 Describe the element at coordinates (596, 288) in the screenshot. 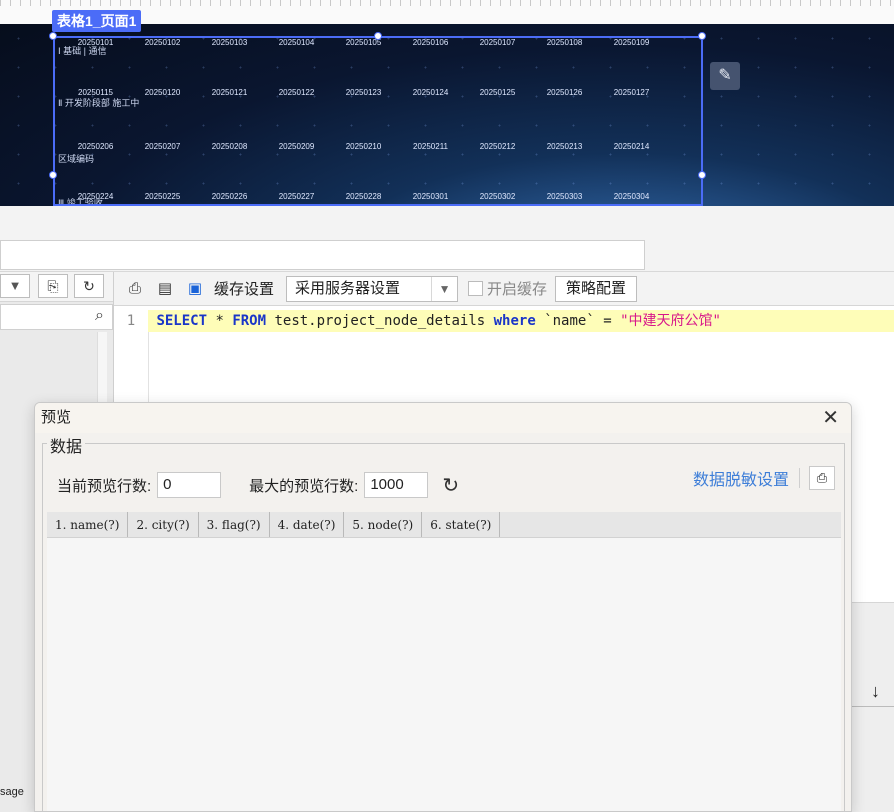

I see `strategy-config-button: 策略配置` at that location.